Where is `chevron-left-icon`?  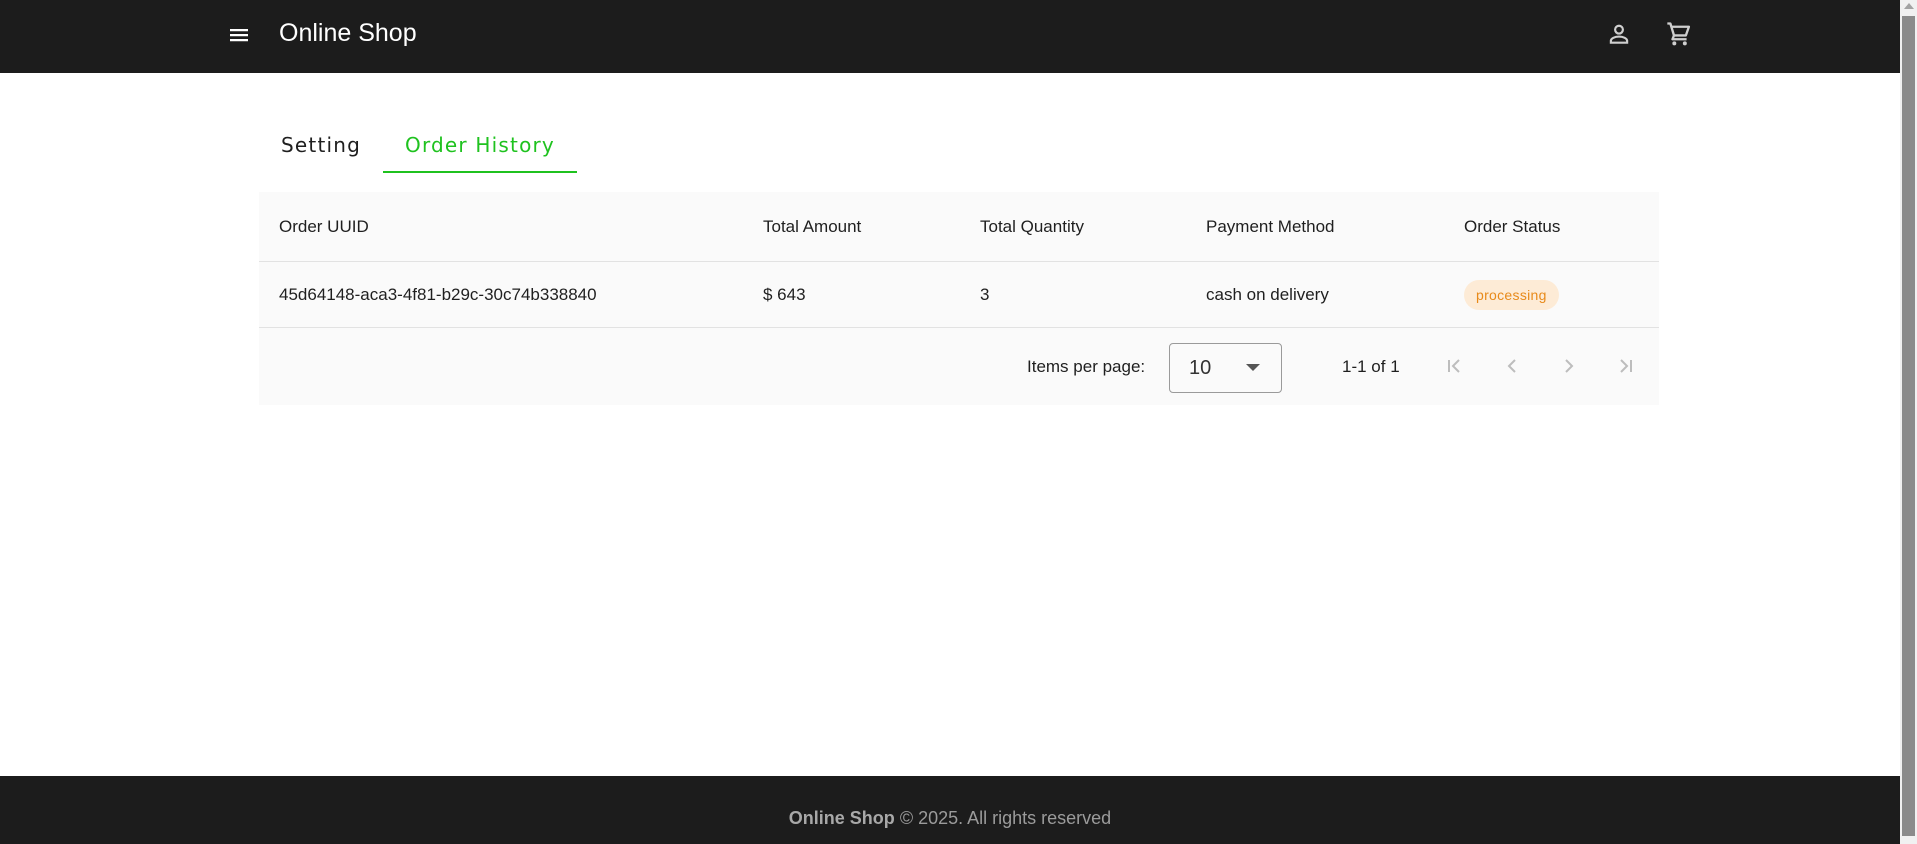
chevron-left-icon is located at coordinates (1511, 366).